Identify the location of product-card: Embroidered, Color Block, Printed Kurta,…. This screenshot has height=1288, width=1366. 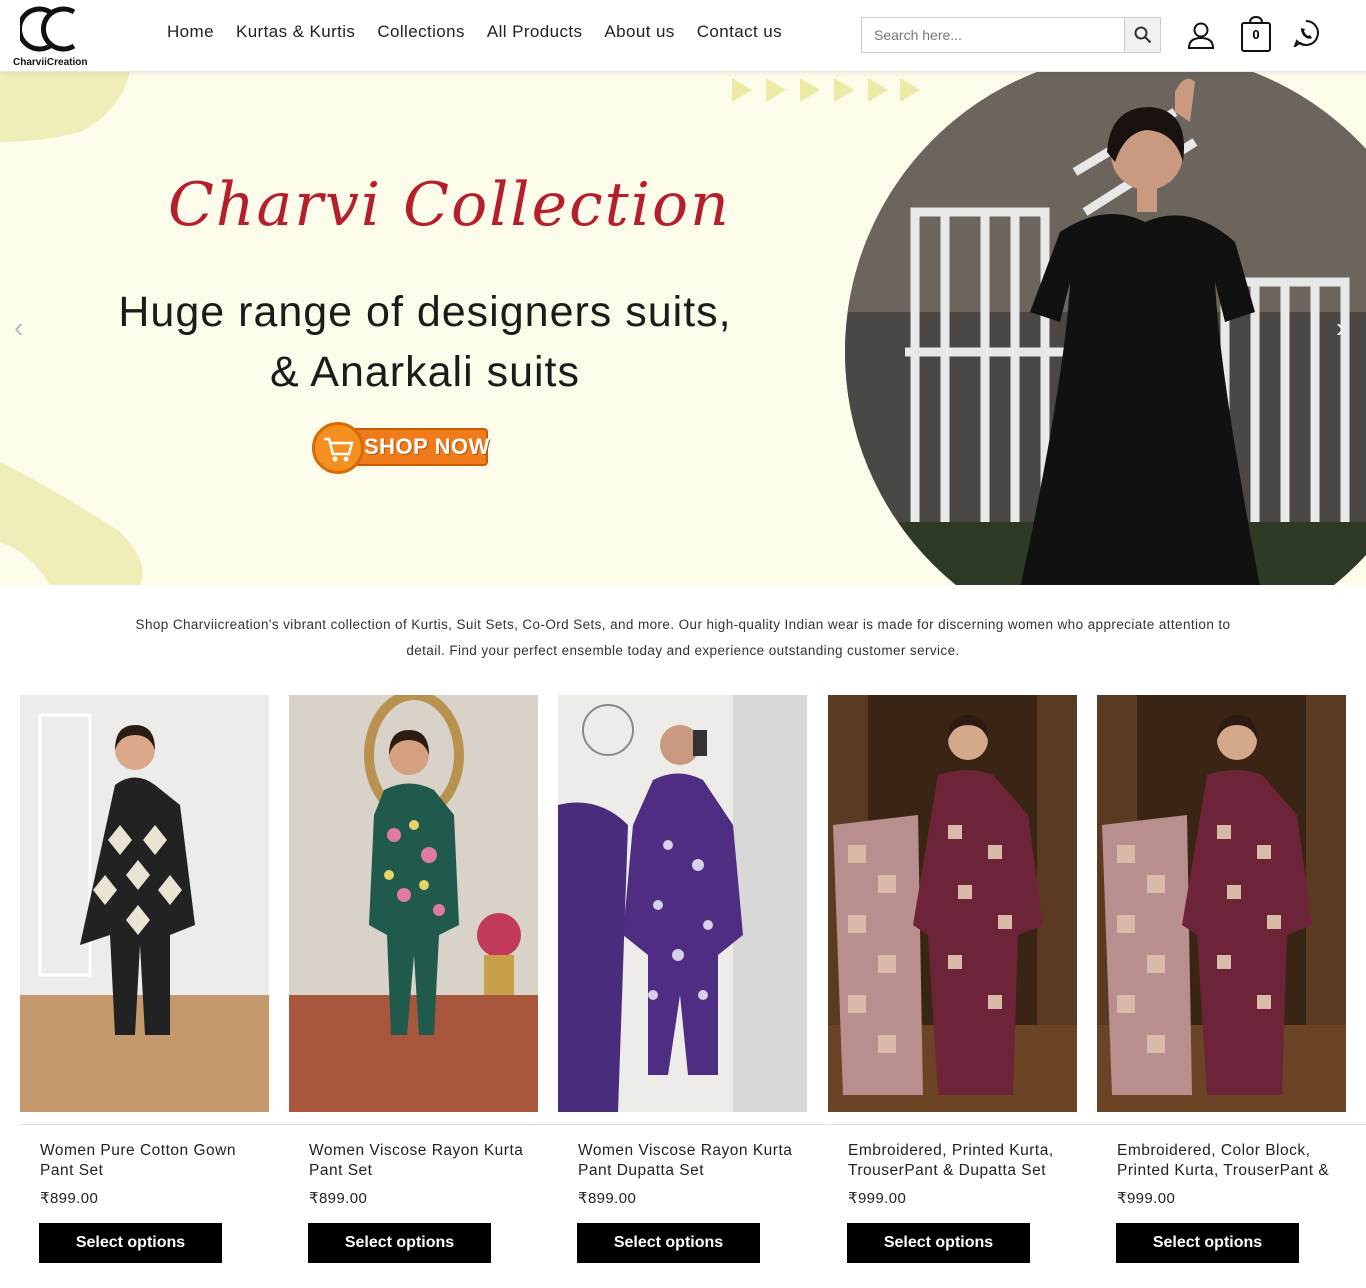
(1231, 979).